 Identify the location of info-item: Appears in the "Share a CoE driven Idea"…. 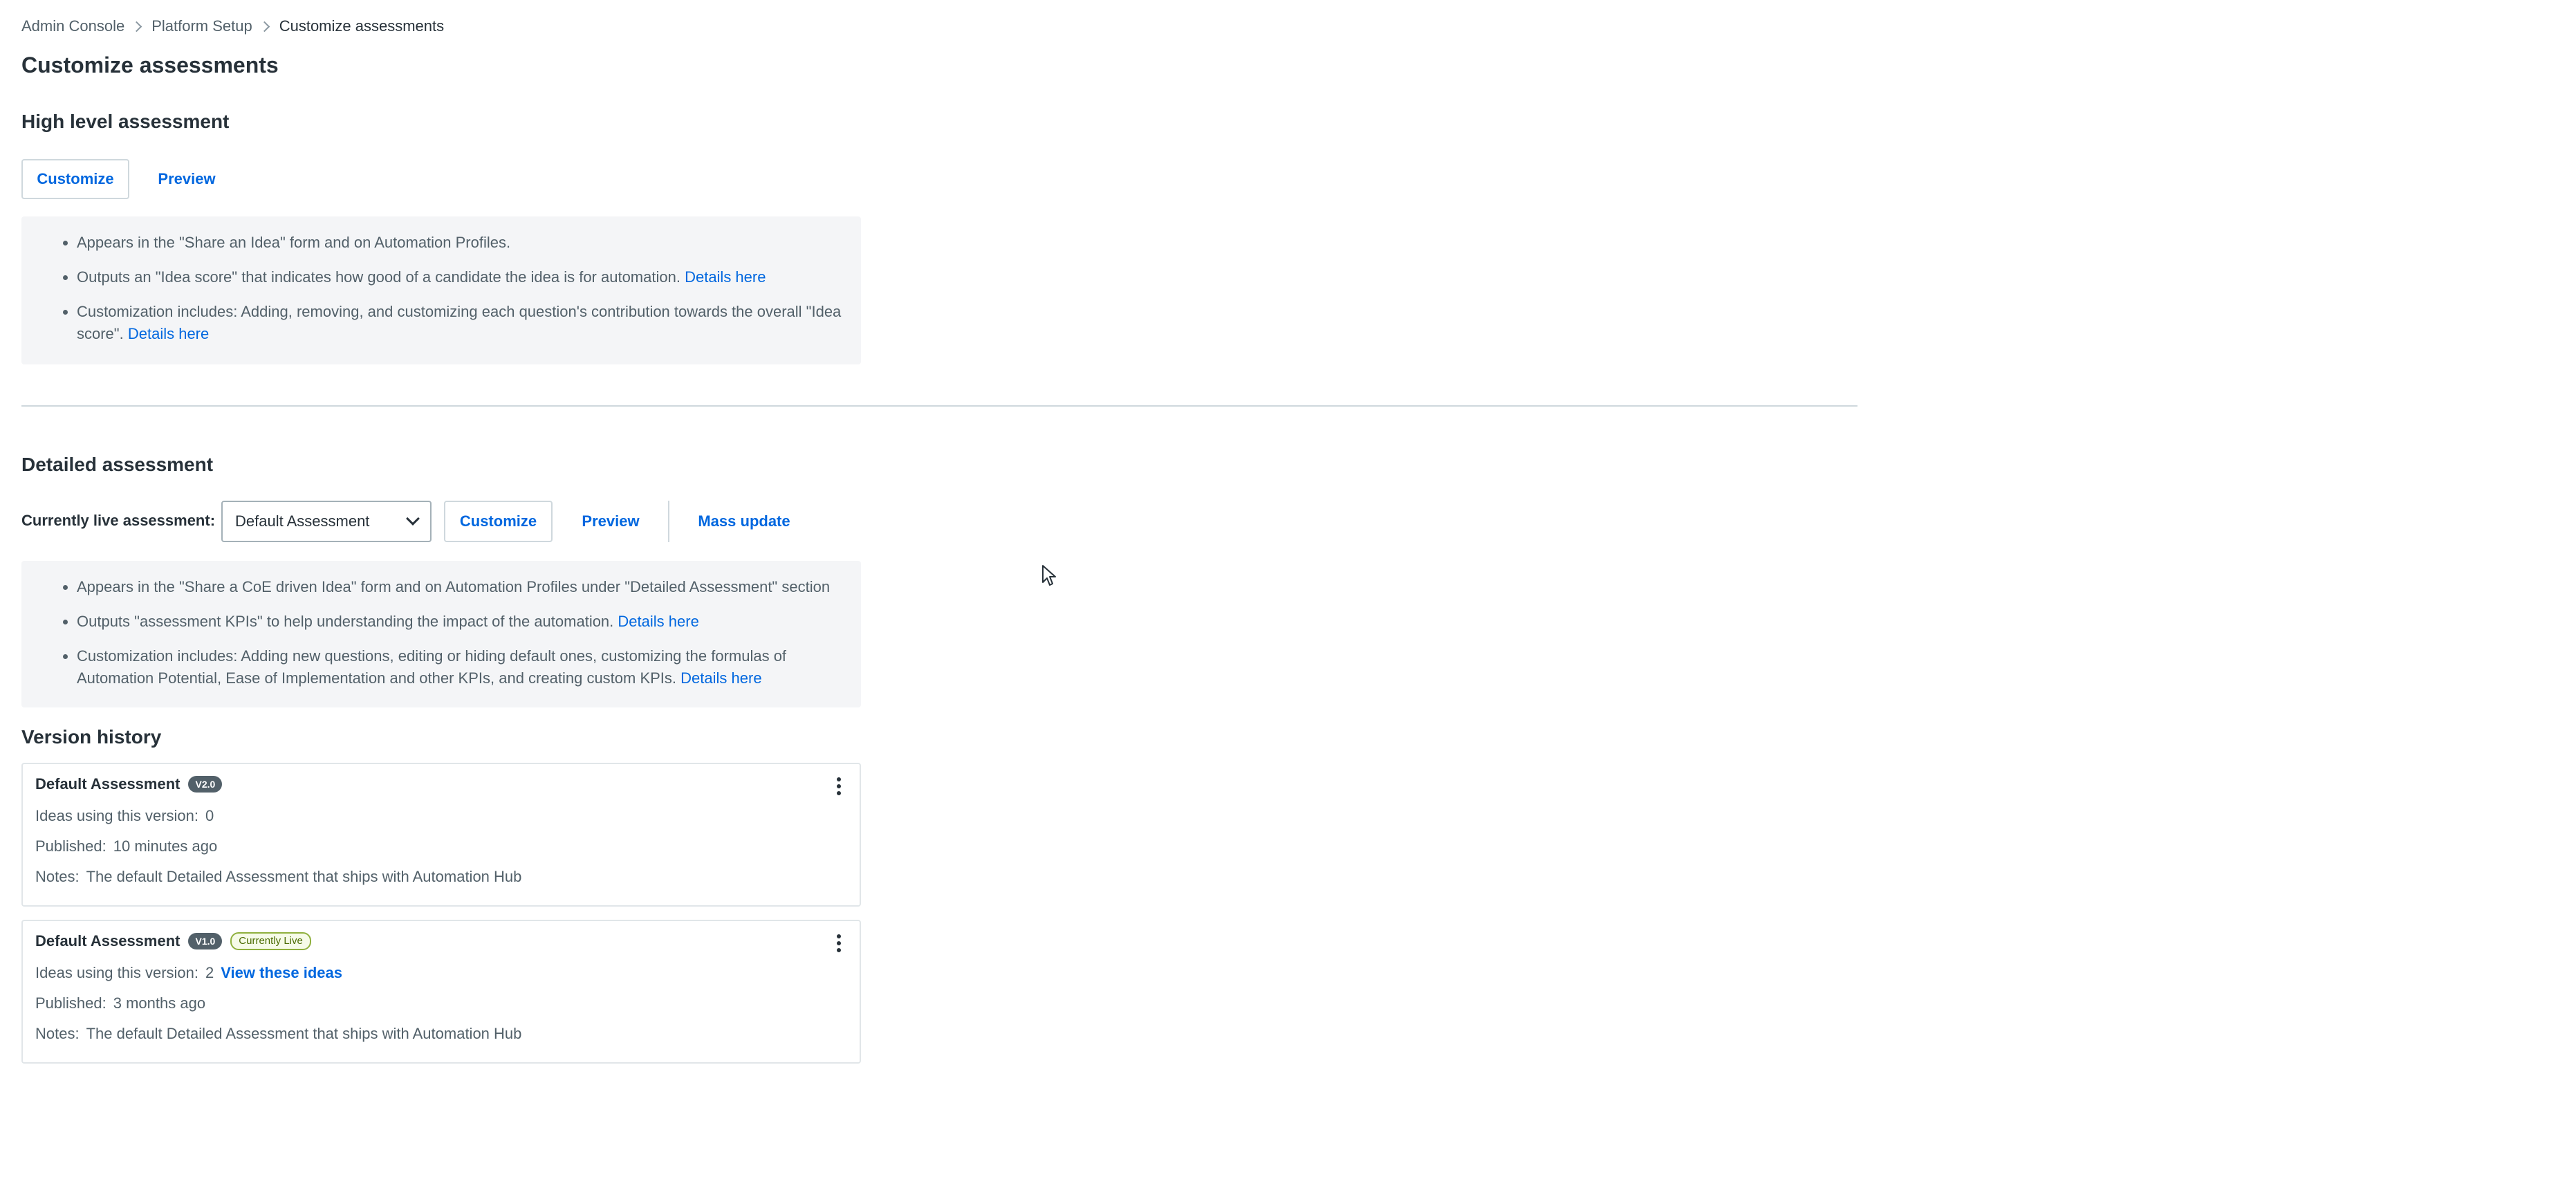
(461, 587).